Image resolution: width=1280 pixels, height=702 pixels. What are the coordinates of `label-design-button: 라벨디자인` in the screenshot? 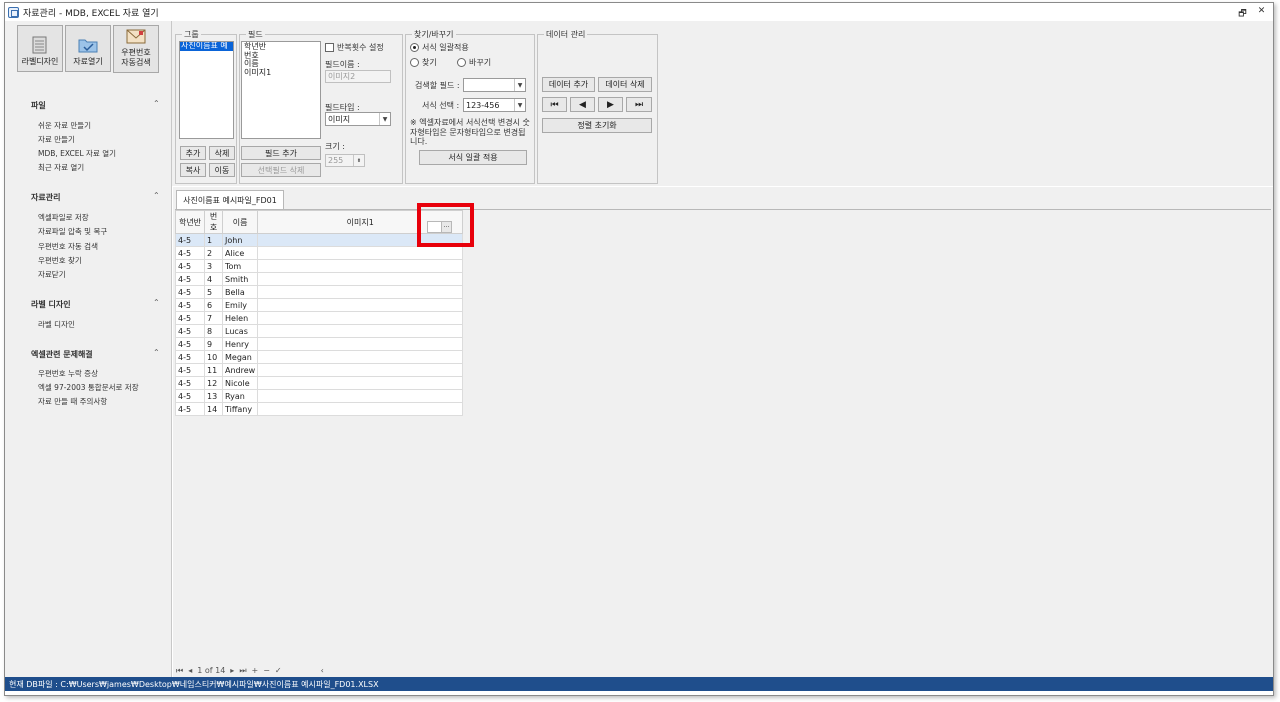 It's located at (40, 48).